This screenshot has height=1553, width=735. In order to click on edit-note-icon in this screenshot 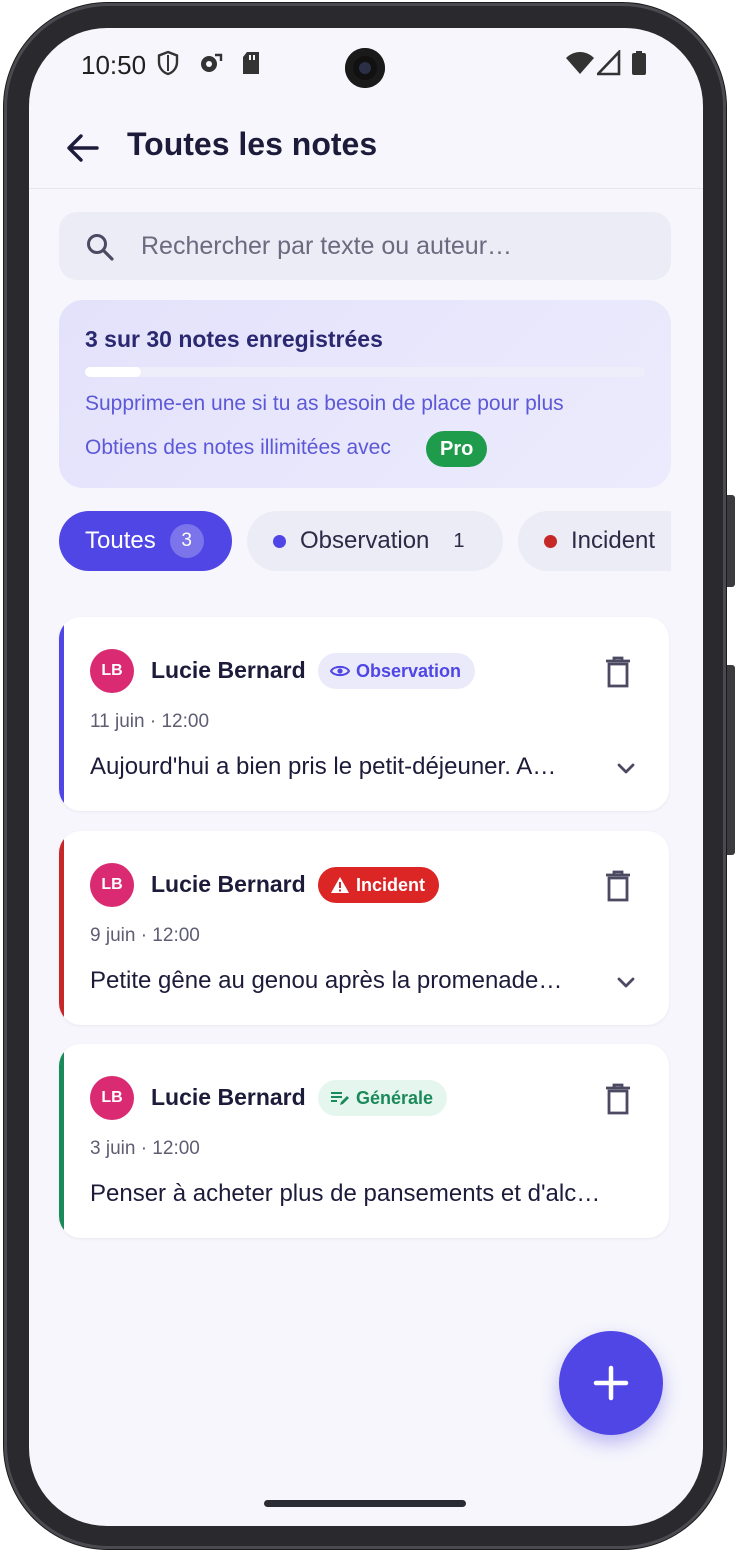, I will do `click(340, 1098)`.